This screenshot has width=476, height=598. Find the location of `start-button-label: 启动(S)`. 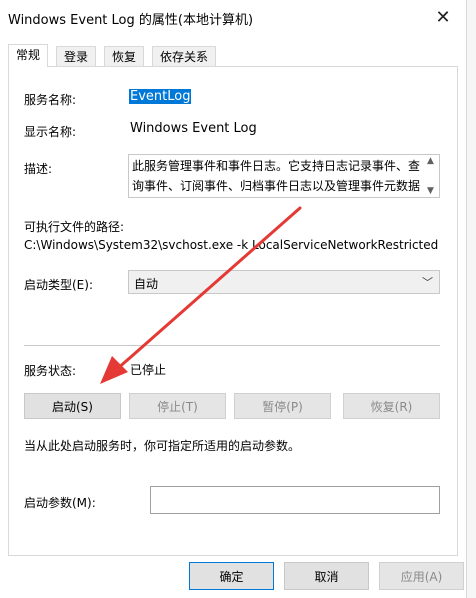

start-button-label: 启动(S) is located at coordinates (72, 406).